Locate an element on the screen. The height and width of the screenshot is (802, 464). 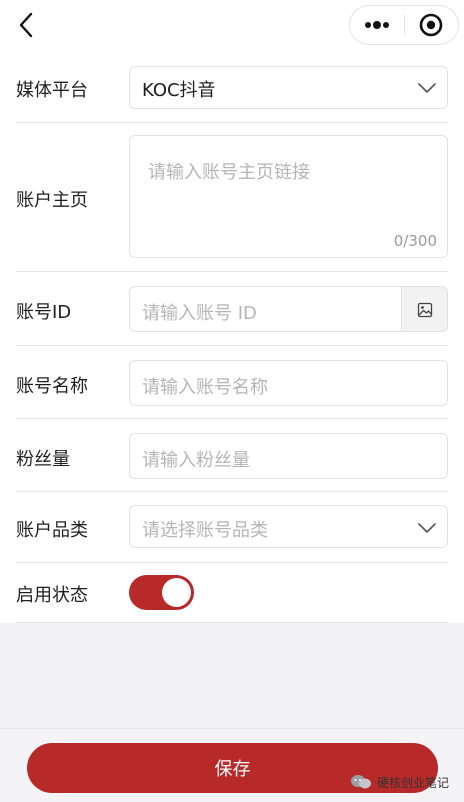
more-button is located at coordinates (377, 25).